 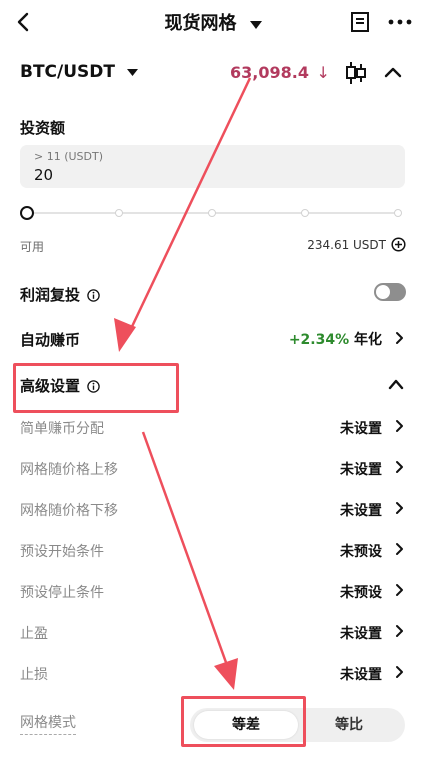 What do you see at coordinates (213, 632) in the screenshot?
I see `setting-row-take-profit: 止盈 未设置` at bounding box center [213, 632].